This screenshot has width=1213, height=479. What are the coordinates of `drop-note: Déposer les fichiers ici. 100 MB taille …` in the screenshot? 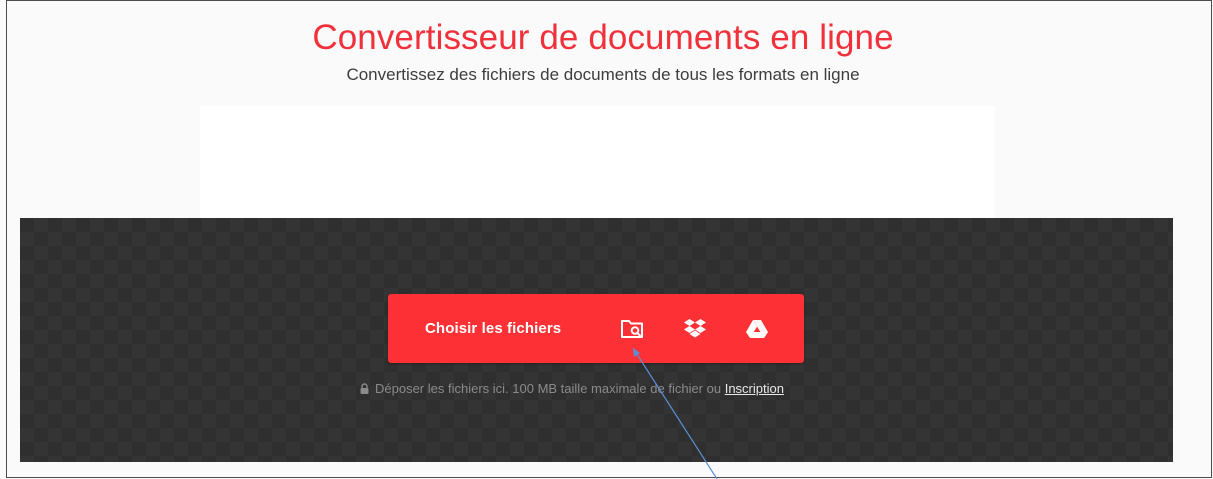 It's located at (620, 389).